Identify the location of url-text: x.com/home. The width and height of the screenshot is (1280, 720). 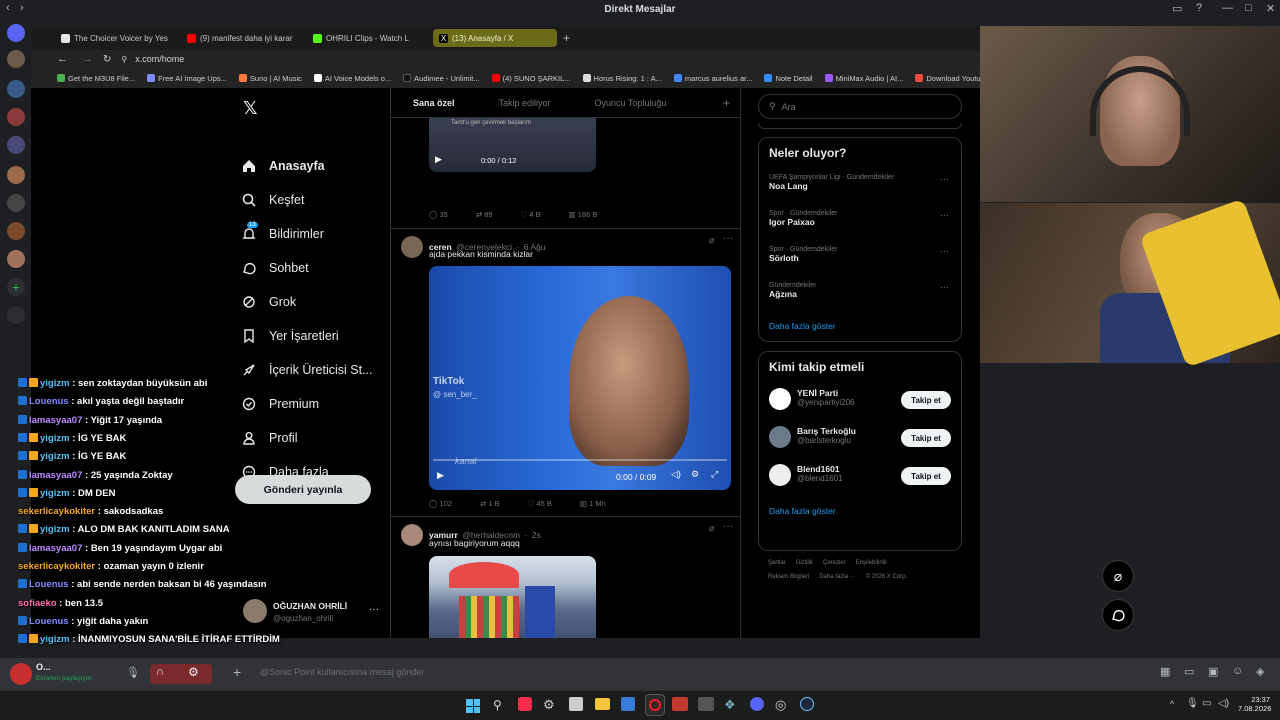
(159, 59).